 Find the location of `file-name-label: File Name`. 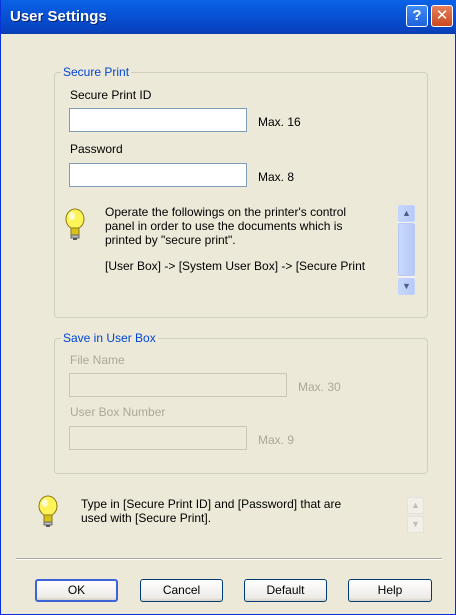

file-name-label: File Name is located at coordinates (97, 360).